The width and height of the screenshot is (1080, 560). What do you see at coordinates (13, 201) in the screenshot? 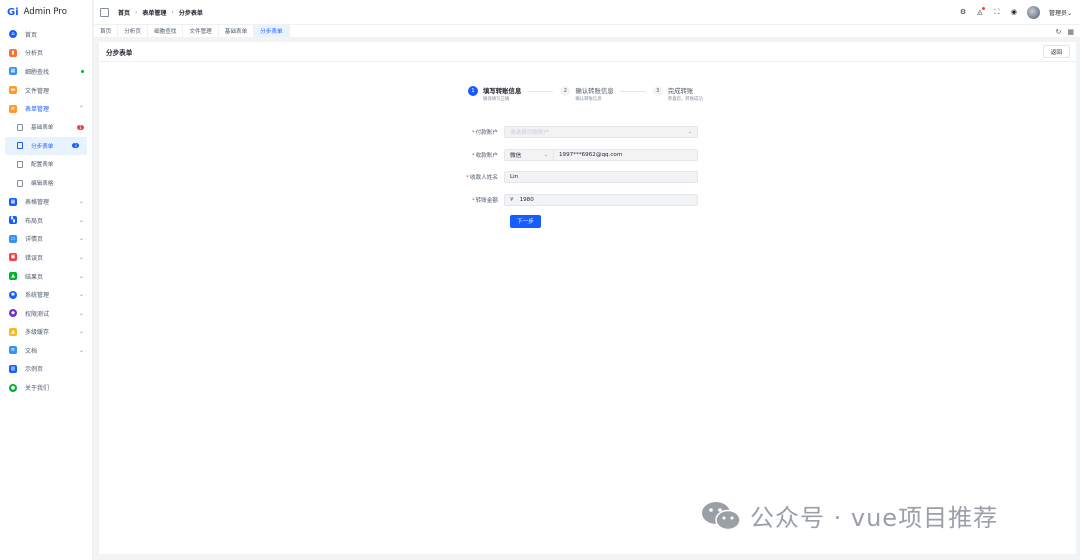
I see `table-icon: ▦` at bounding box center [13, 201].